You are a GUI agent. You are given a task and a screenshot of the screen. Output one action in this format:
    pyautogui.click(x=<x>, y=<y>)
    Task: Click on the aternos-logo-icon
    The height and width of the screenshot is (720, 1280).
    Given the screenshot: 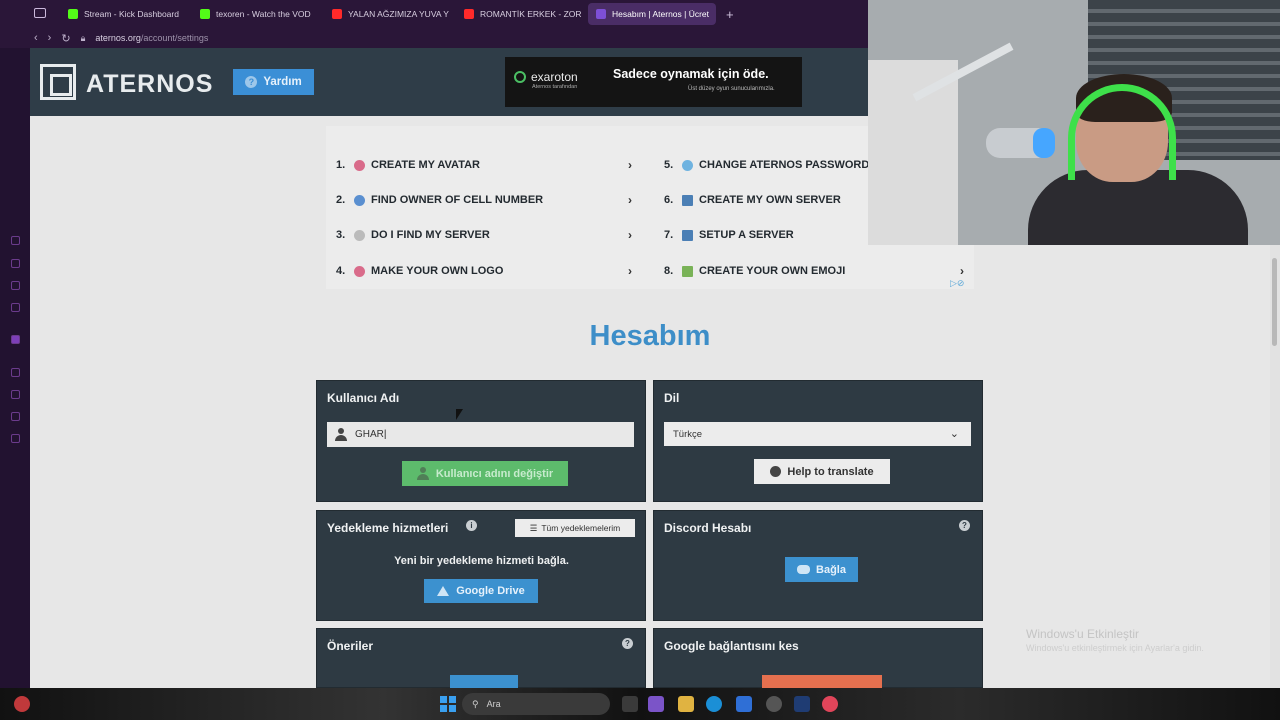 What is the action you would take?
    pyautogui.click(x=58, y=82)
    